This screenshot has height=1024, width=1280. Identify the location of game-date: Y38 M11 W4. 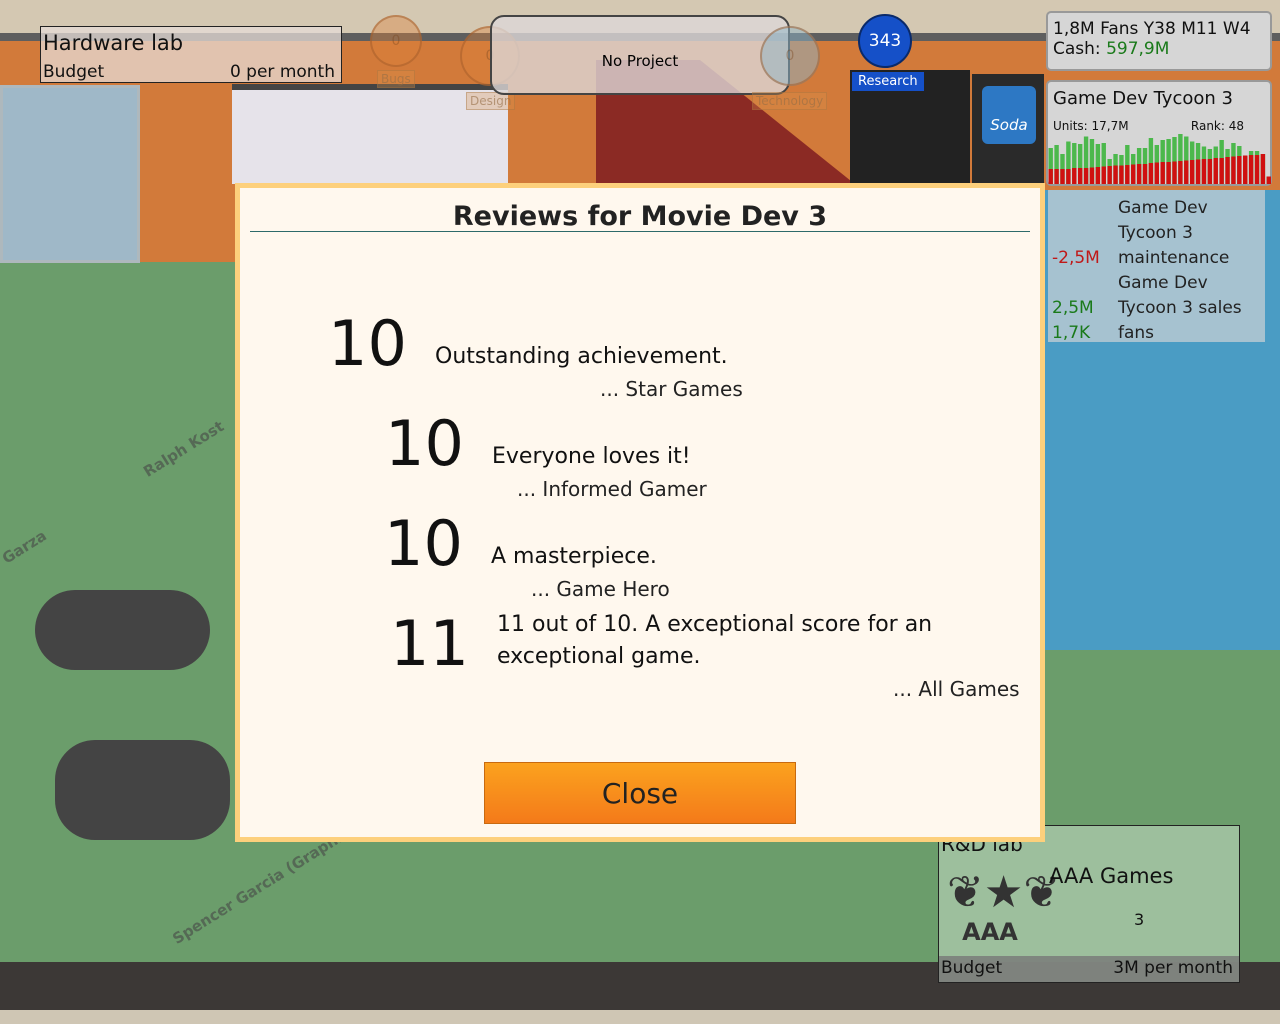
(1197, 29).